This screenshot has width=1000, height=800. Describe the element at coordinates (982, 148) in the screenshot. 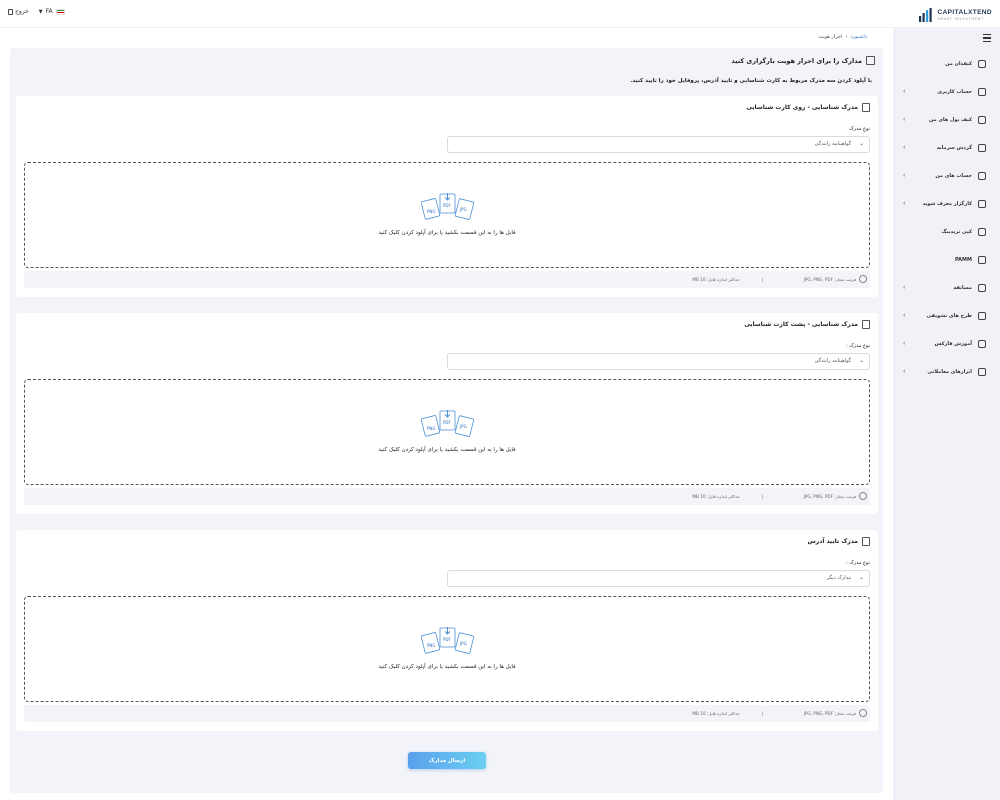

I see `scale-icon` at that location.